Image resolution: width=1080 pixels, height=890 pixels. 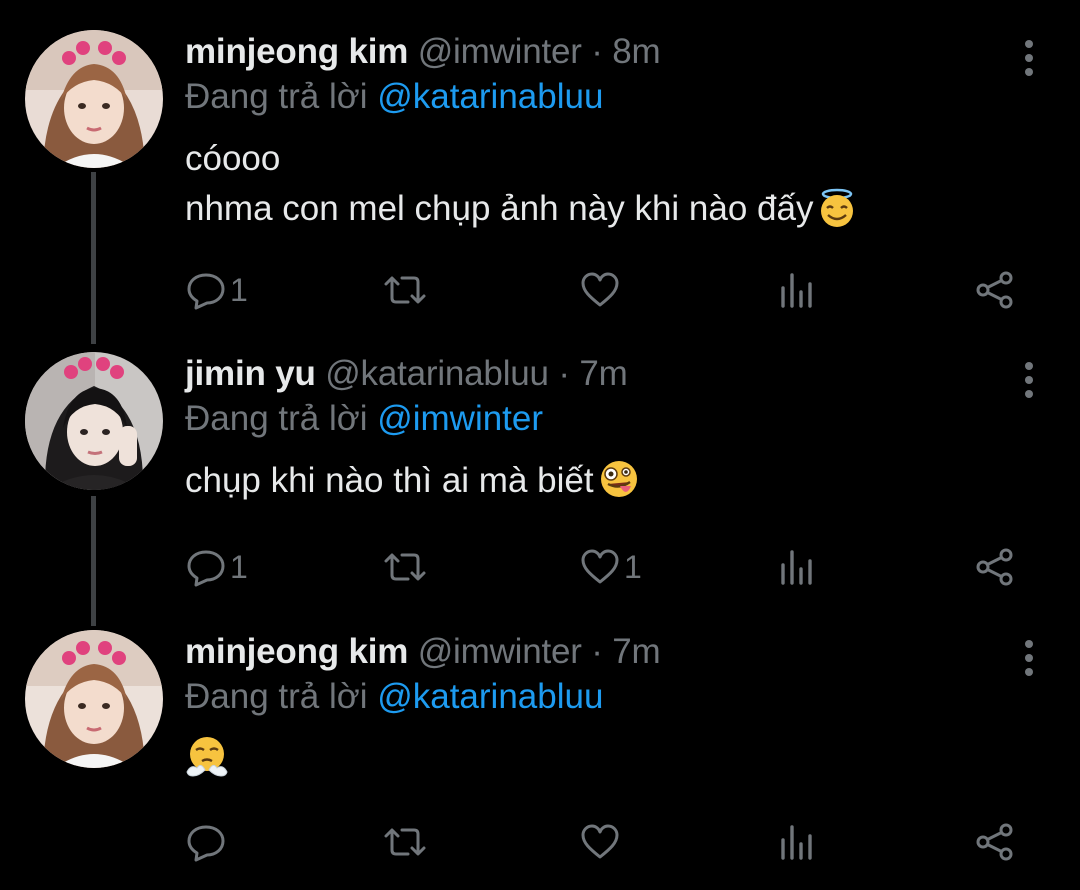 What do you see at coordinates (460, 418) in the screenshot?
I see `mention-link: @imwinter` at bounding box center [460, 418].